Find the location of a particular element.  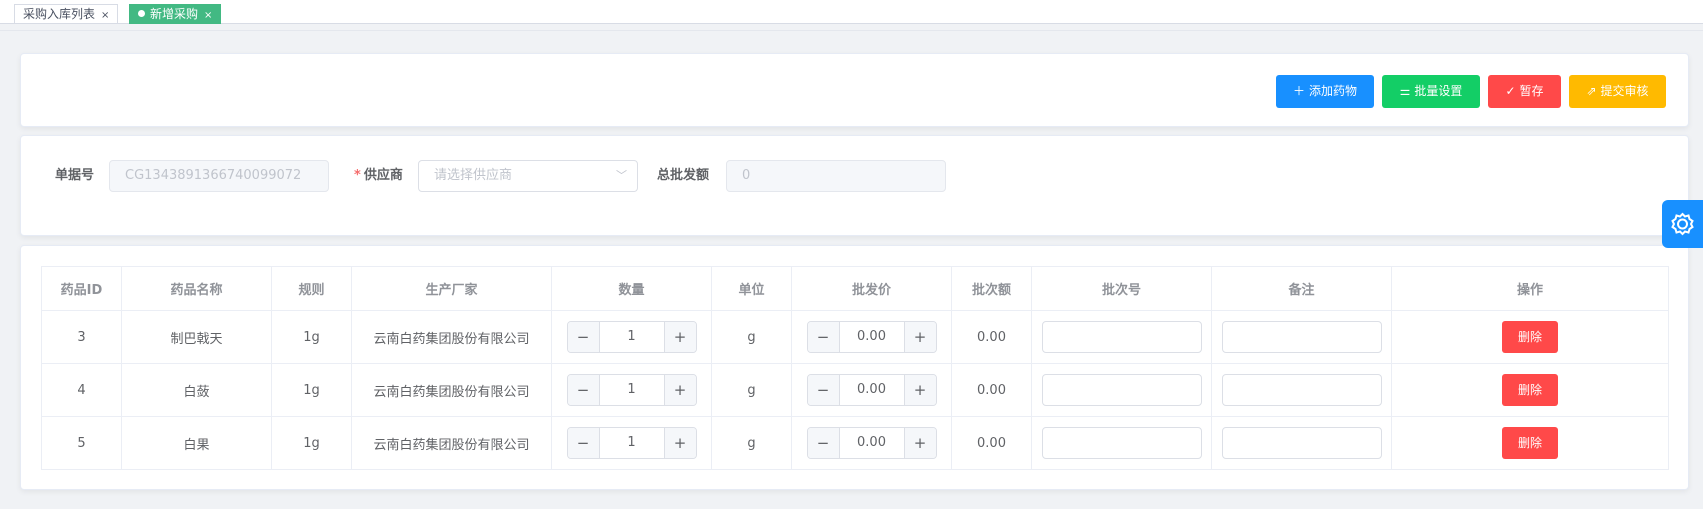

supplier-select: 请选择供应商 ﹀ is located at coordinates (528, 176).